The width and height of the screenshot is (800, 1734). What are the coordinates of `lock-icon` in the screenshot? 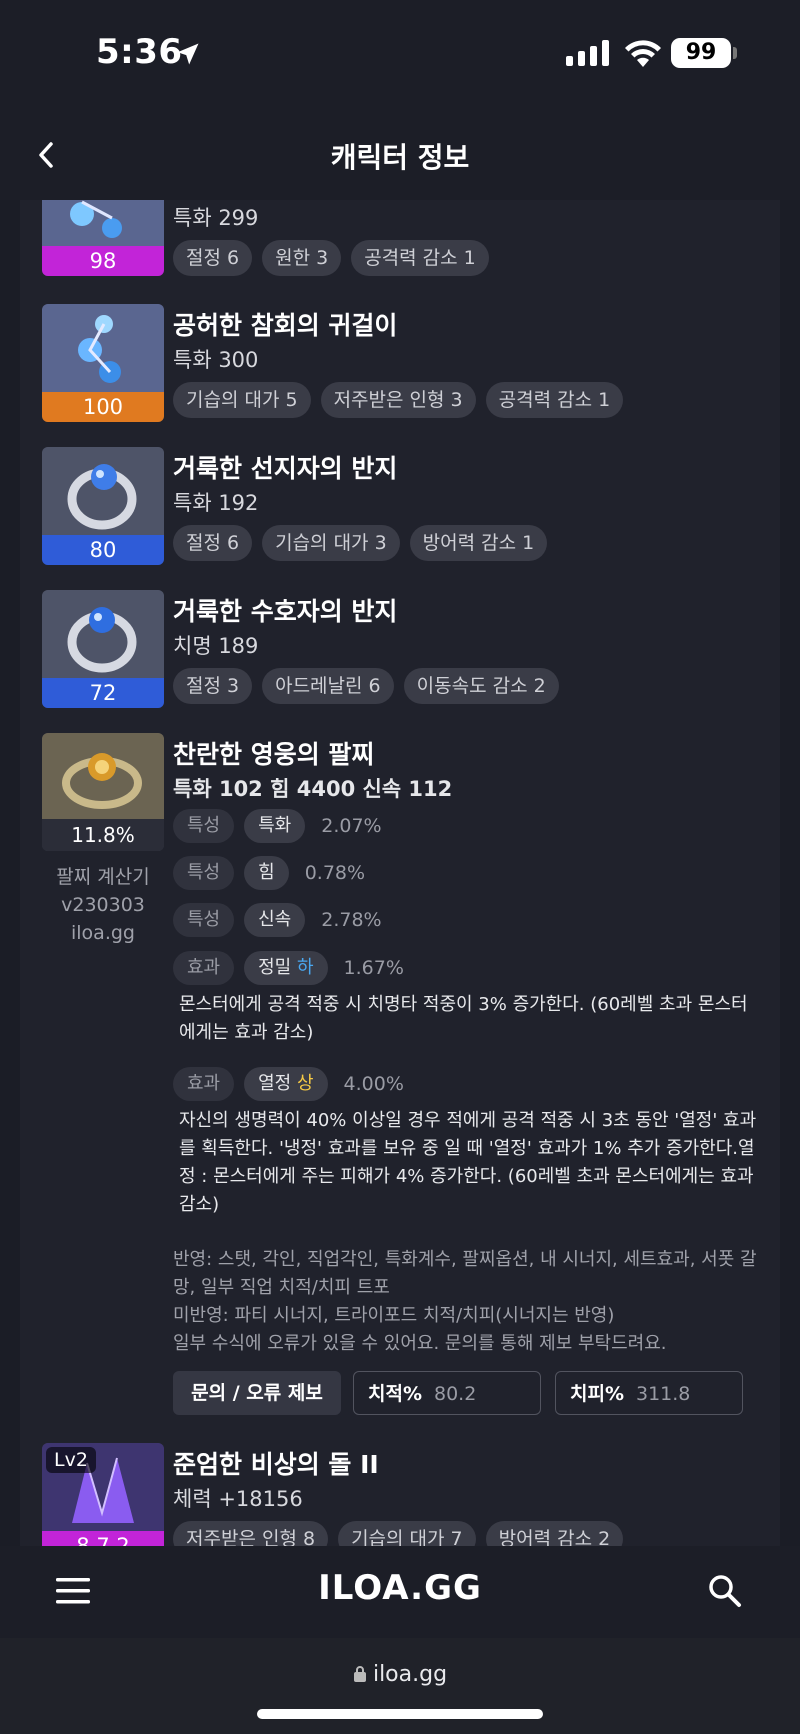 It's located at (359, 1674).